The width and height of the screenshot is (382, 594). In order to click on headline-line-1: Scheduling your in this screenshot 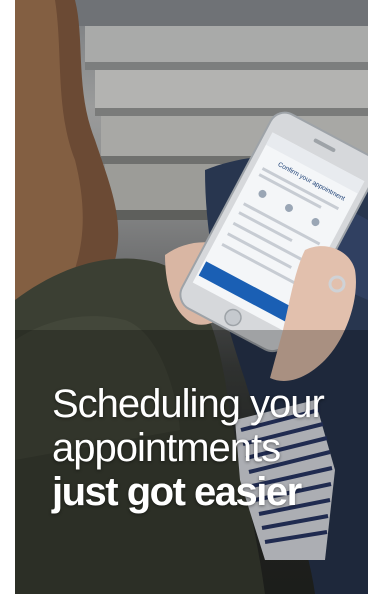, I will do `click(188, 404)`.